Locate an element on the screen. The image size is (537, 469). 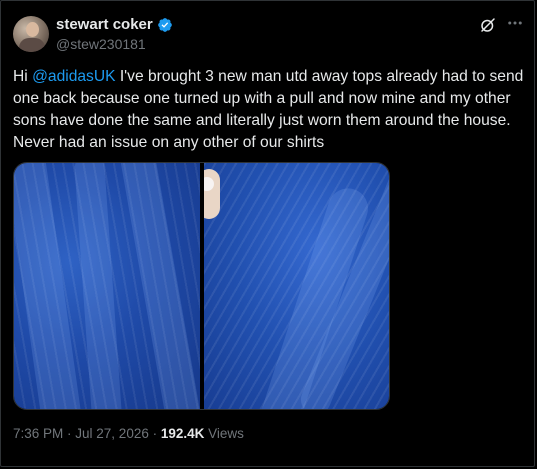
author-handle: @stew230181 is located at coordinates (101, 44).